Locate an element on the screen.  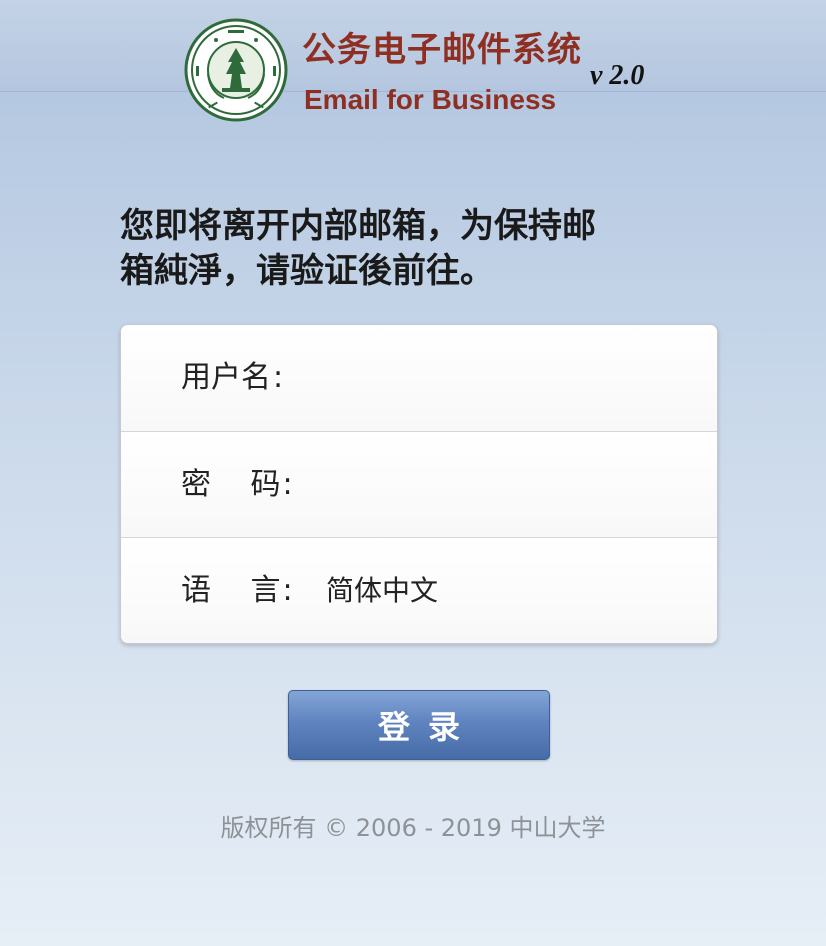
language-label: 语 言: is located at coordinates (237, 590).